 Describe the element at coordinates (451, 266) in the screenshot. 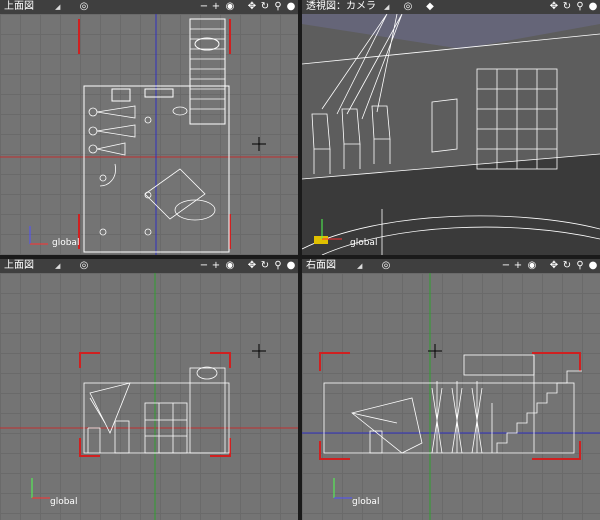

I see `viewport-header: 右面図 ◢ ◎ − + ◉ ✥ ↻ ⚲ ●` at that location.